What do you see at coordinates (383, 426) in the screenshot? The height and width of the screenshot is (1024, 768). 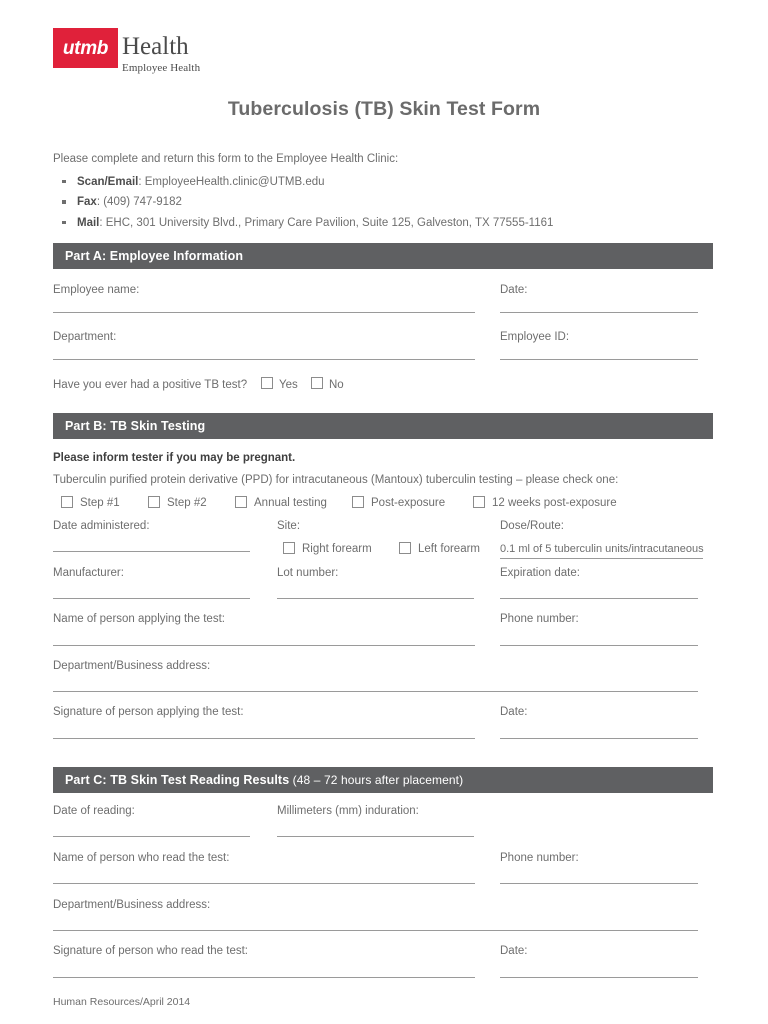 I see `part-b-header-bar: Part B: TB Skin Testing` at bounding box center [383, 426].